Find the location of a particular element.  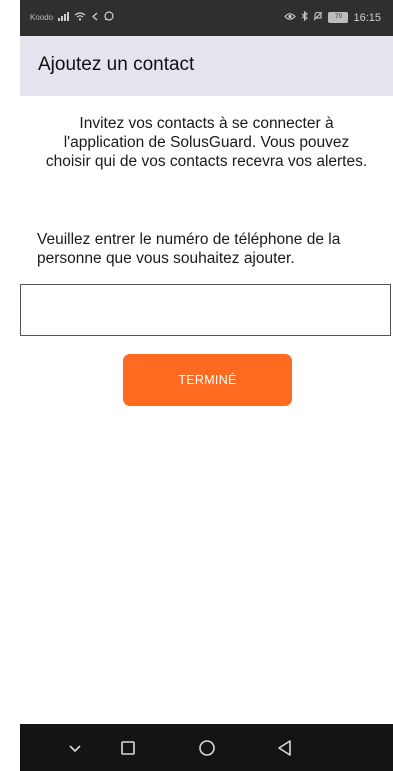

app-header: Ajoutez un contact is located at coordinates (206, 66).